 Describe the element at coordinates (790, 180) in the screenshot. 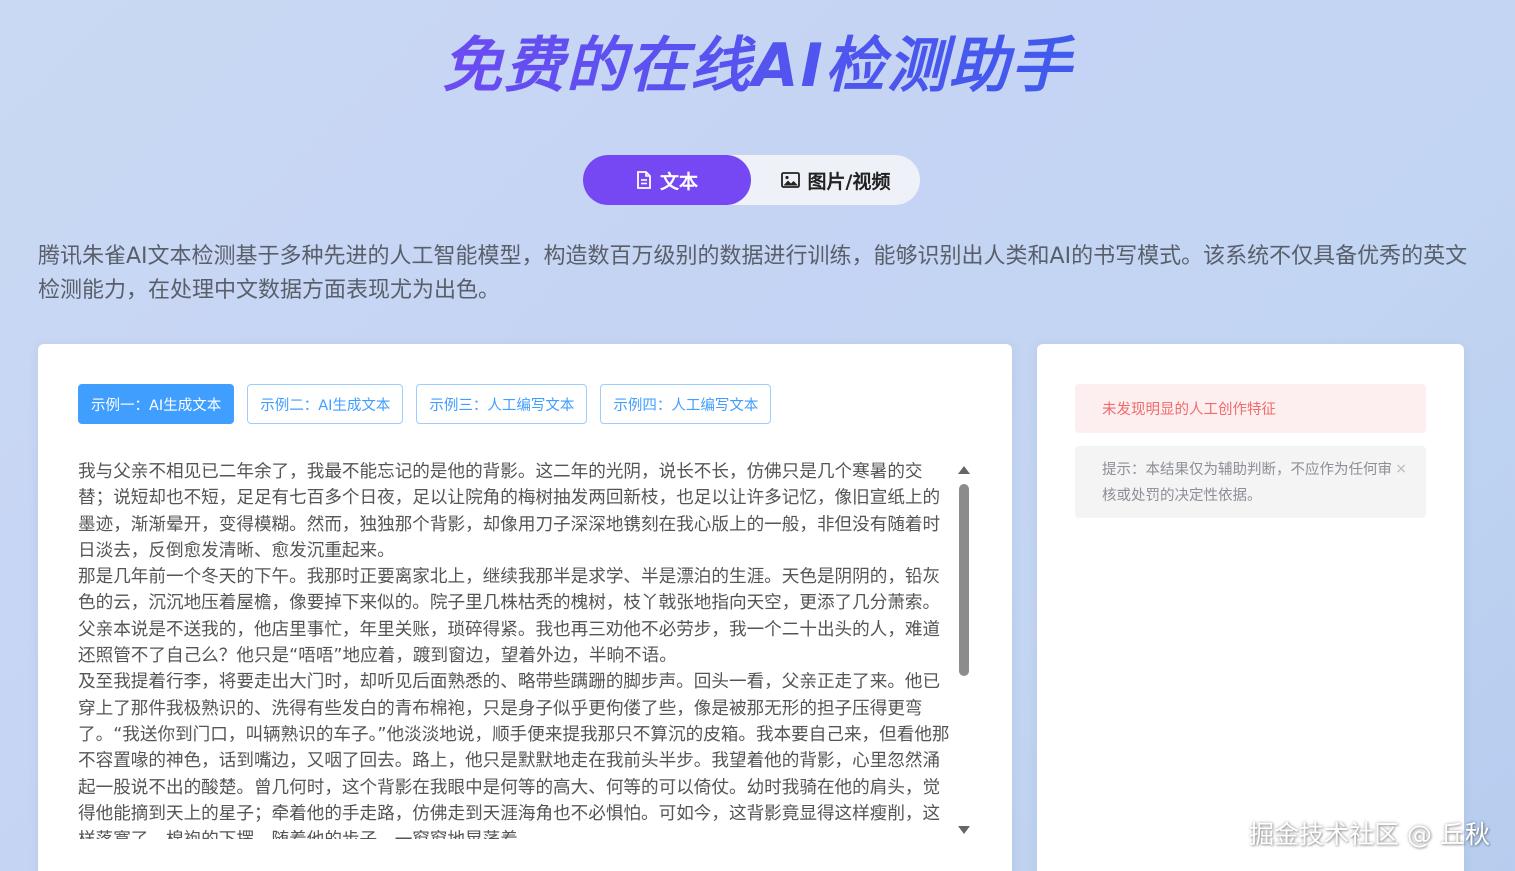

I see `image-icon` at that location.